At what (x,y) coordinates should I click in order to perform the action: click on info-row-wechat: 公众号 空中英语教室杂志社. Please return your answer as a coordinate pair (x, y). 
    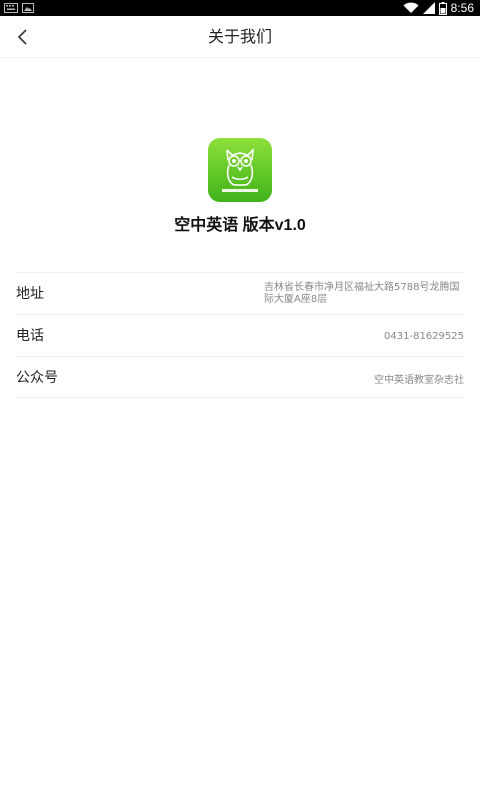
    Looking at the image, I should click on (240, 377).